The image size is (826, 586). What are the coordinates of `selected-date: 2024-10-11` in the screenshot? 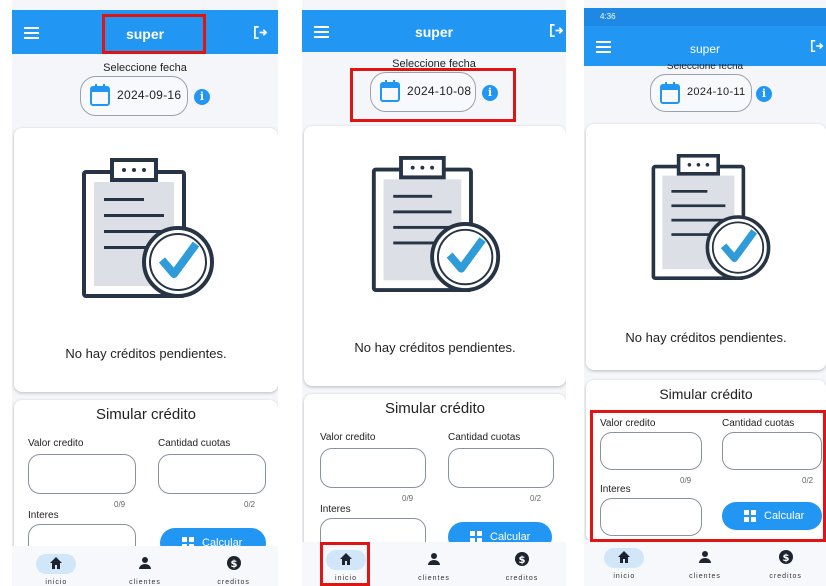 It's located at (716, 92).